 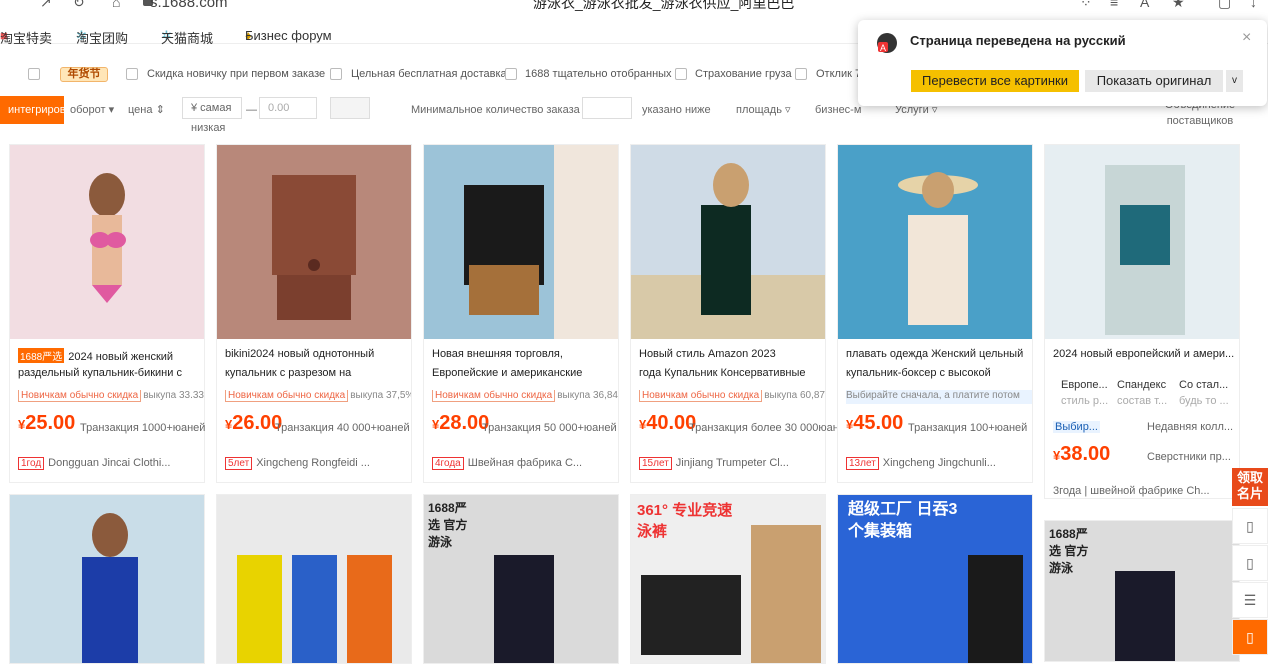 What do you see at coordinates (1250, 563) in the screenshot?
I see `sidebar-device-icon: ▯` at bounding box center [1250, 563].